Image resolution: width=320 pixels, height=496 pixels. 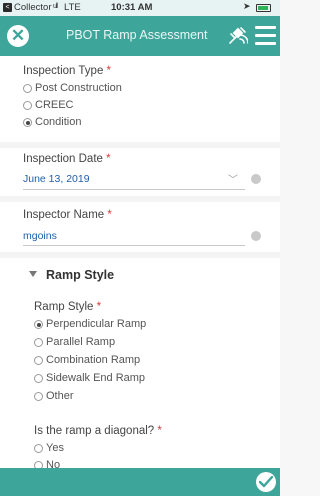 I want to click on satellite-icon, so click(x=239, y=35).